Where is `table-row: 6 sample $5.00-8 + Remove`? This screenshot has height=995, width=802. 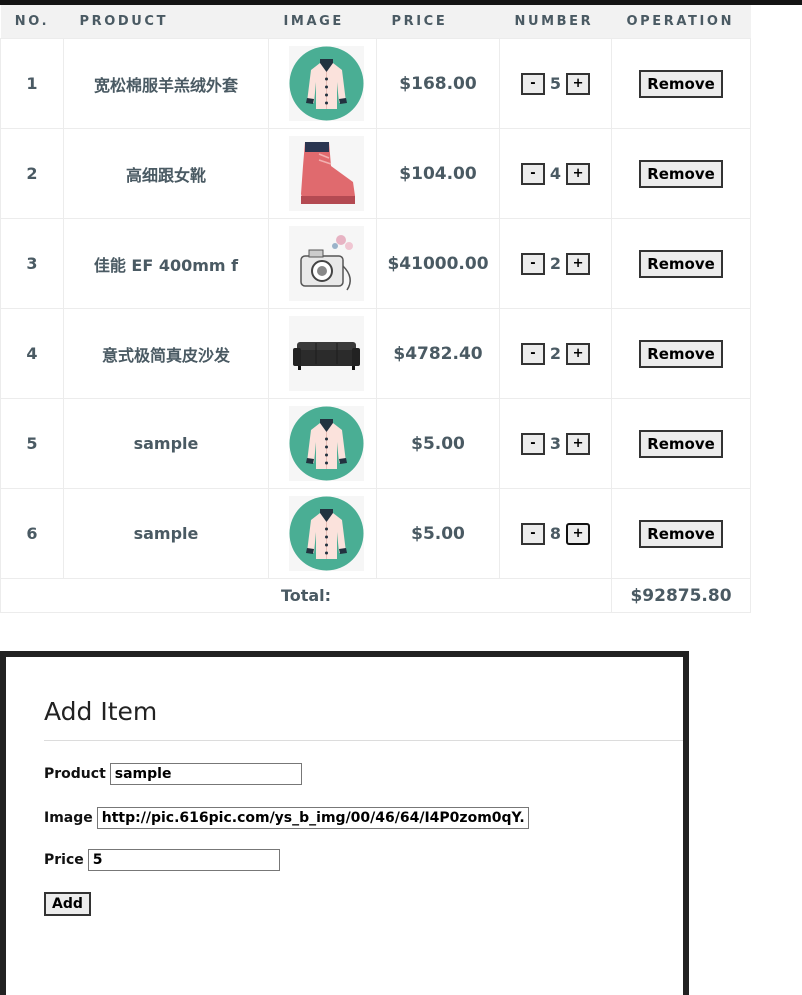
table-row: 6 sample $5.00-8 + Remove is located at coordinates (375, 533).